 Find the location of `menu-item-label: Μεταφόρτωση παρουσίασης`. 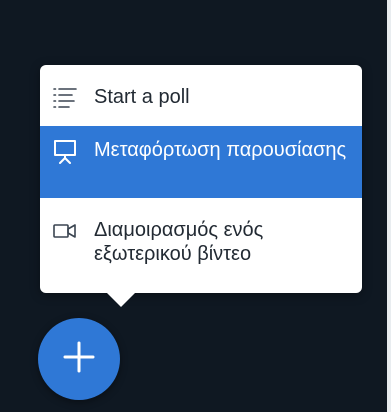

menu-item-label: Μεταφόρτωση παρουσίασης is located at coordinates (220, 150).